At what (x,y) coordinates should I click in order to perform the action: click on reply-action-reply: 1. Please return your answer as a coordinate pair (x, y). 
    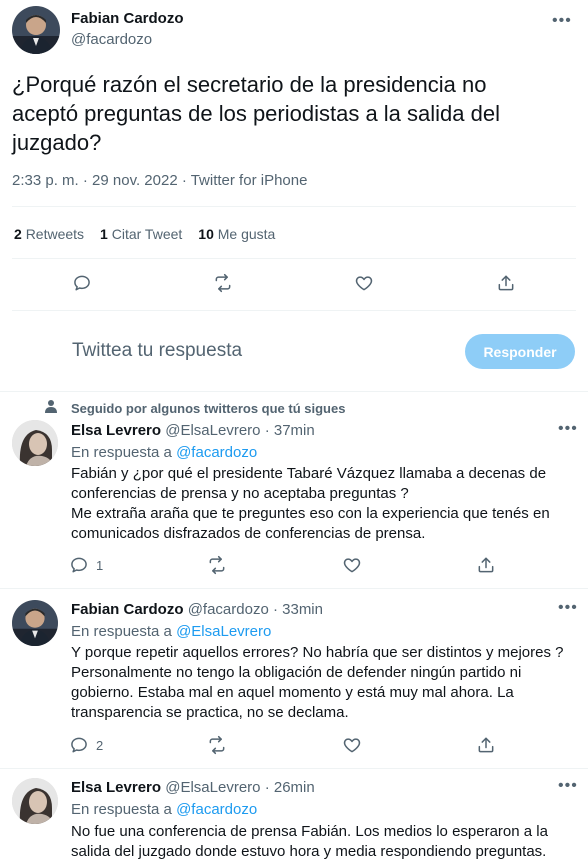
    Looking at the image, I should click on (82, 565).